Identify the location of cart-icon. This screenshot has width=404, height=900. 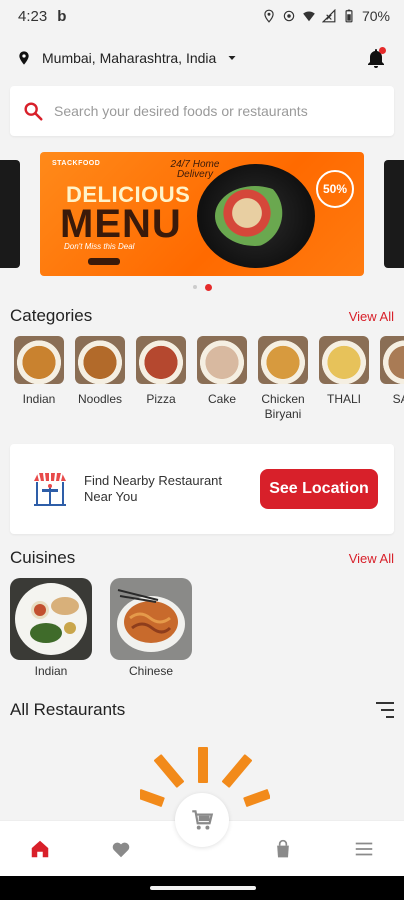
(203, 820).